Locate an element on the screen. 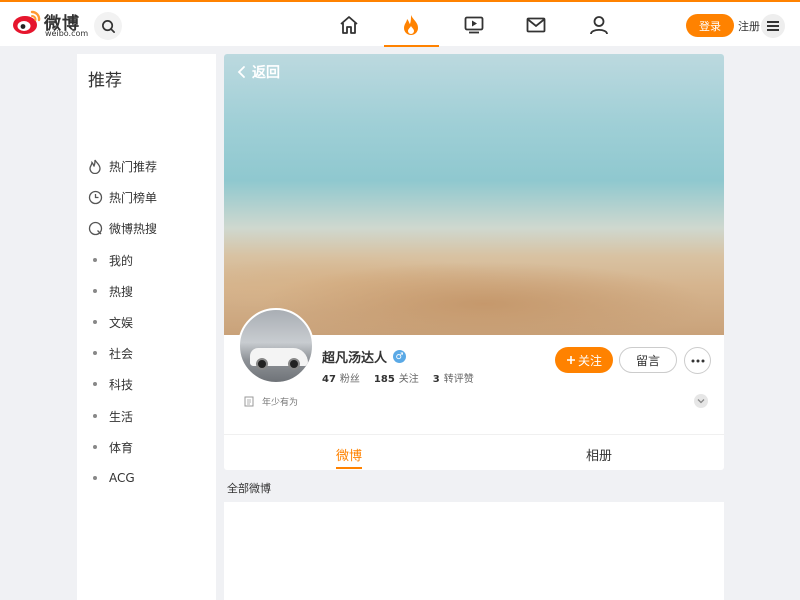 The image size is (800, 600). weibo-logo: 微博 weibo.com is located at coordinates (50, 24).